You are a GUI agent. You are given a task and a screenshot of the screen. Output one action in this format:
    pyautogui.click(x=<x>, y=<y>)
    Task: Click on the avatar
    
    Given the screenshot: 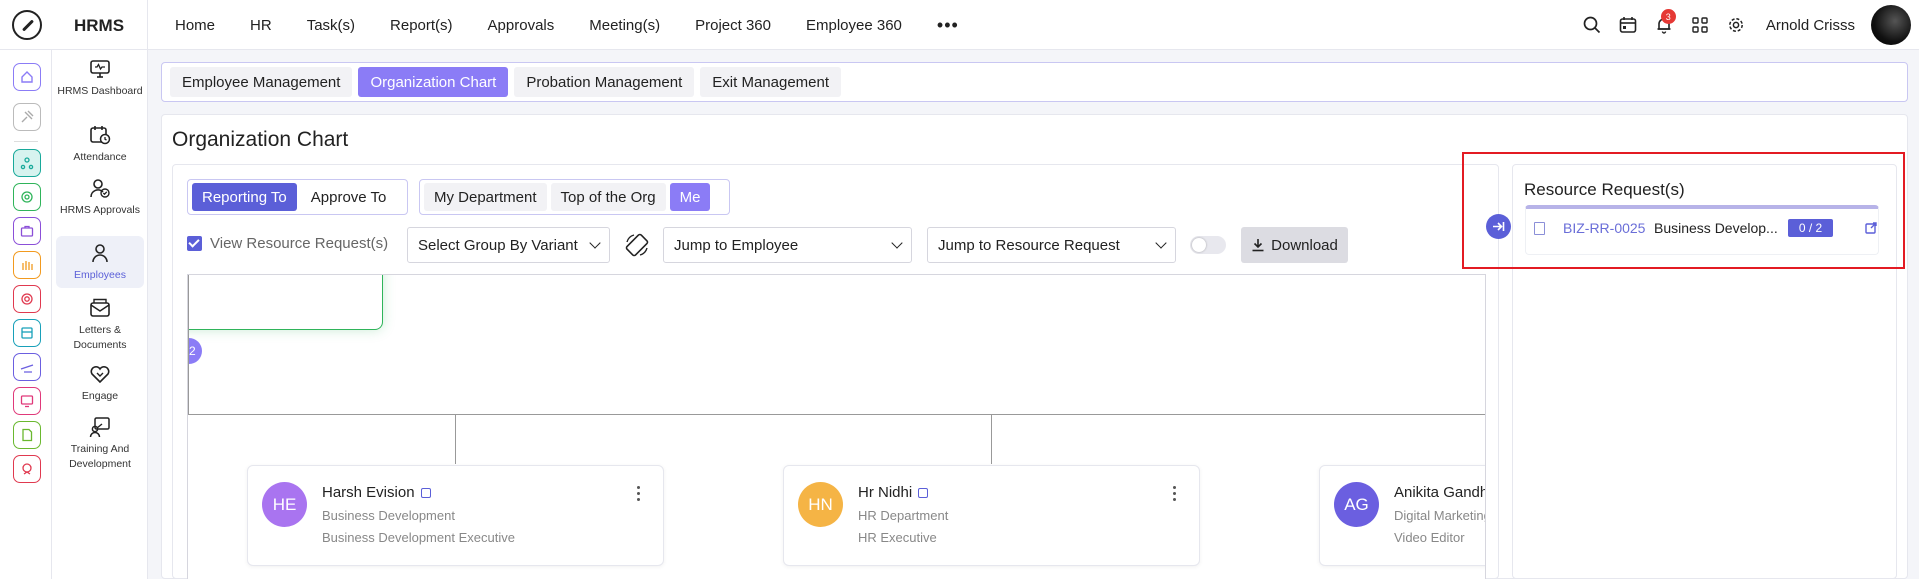 What is the action you would take?
    pyautogui.click(x=1891, y=25)
    